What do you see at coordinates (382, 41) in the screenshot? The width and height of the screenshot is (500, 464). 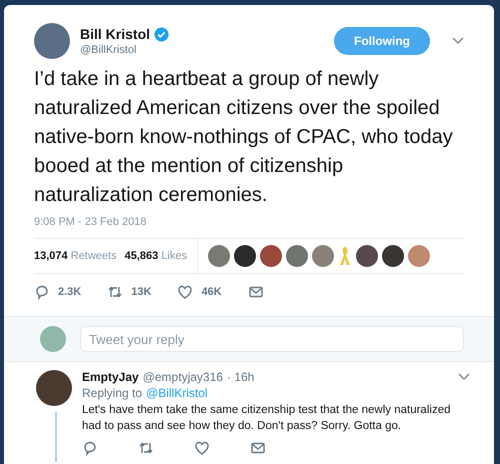 I see `following-button: Following` at bounding box center [382, 41].